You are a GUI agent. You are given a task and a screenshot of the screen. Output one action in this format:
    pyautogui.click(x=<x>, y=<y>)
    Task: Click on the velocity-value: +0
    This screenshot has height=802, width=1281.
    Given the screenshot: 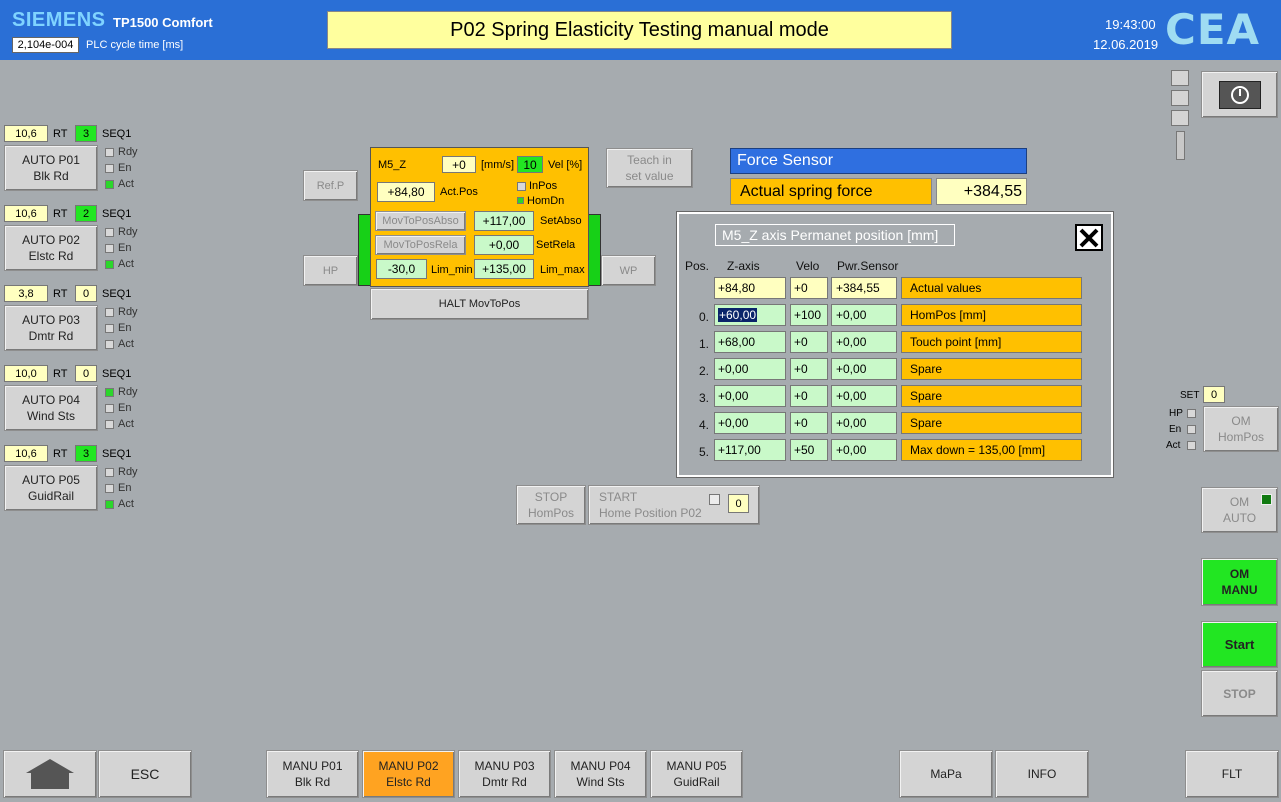 What is the action you would take?
    pyautogui.click(x=459, y=164)
    